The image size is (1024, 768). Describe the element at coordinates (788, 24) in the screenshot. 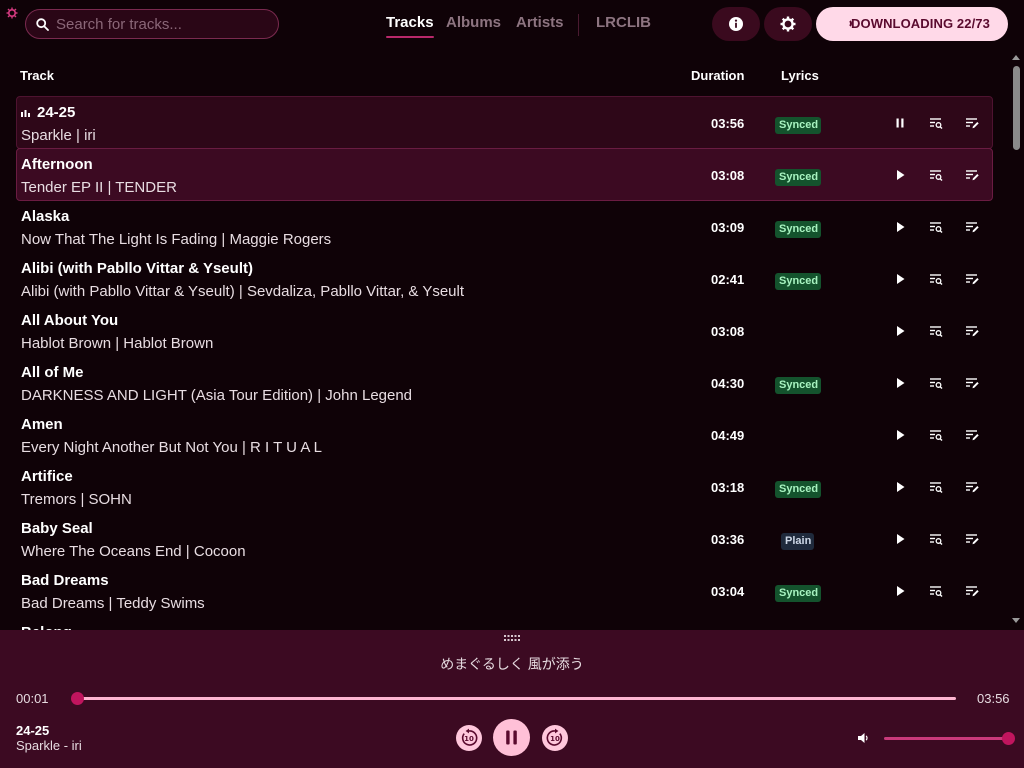

I see `settings-button` at that location.